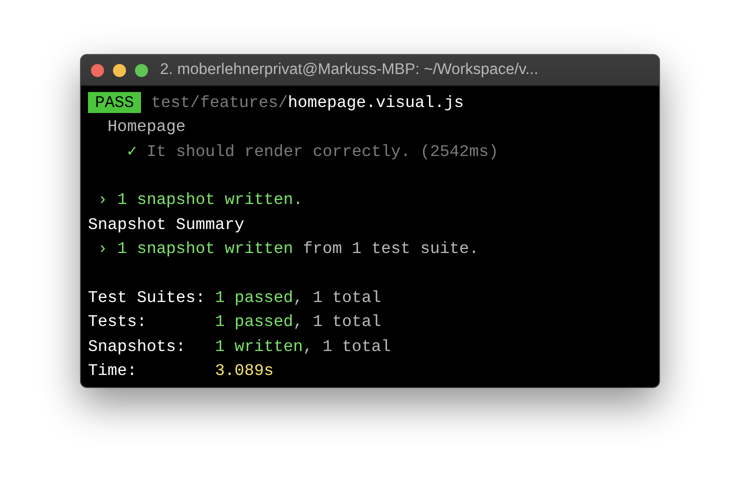 This screenshot has height=494, width=740. Describe the element at coordinates (119, 70) in the screenshot. I see `minimize-button` at that location.